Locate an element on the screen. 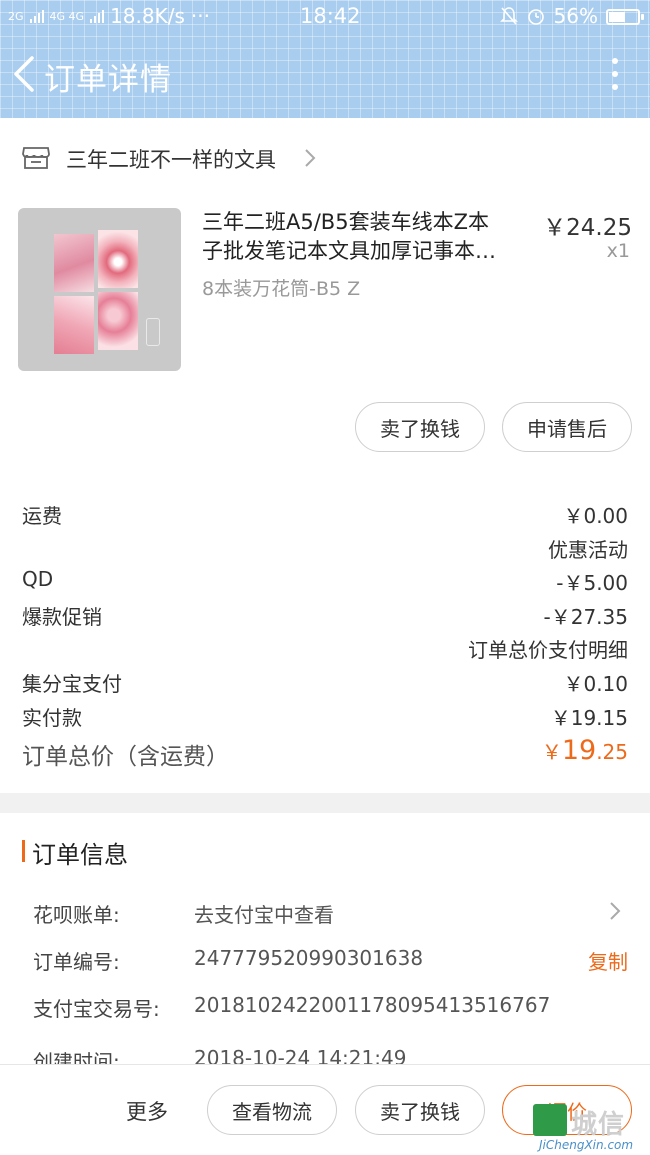  status-dots: ··· is located at coordinates (200, 16).